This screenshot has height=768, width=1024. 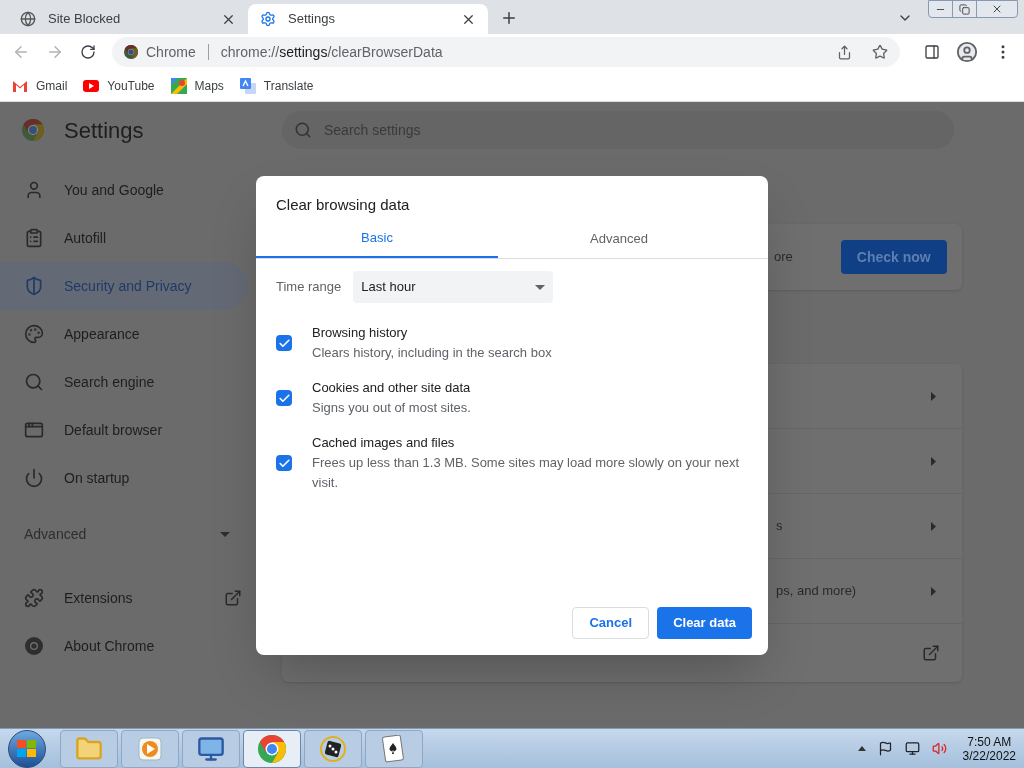 What do you see at coordinates (34, 190) in the screenshot?
I see `person-icon` at bounding box center [34, 190].